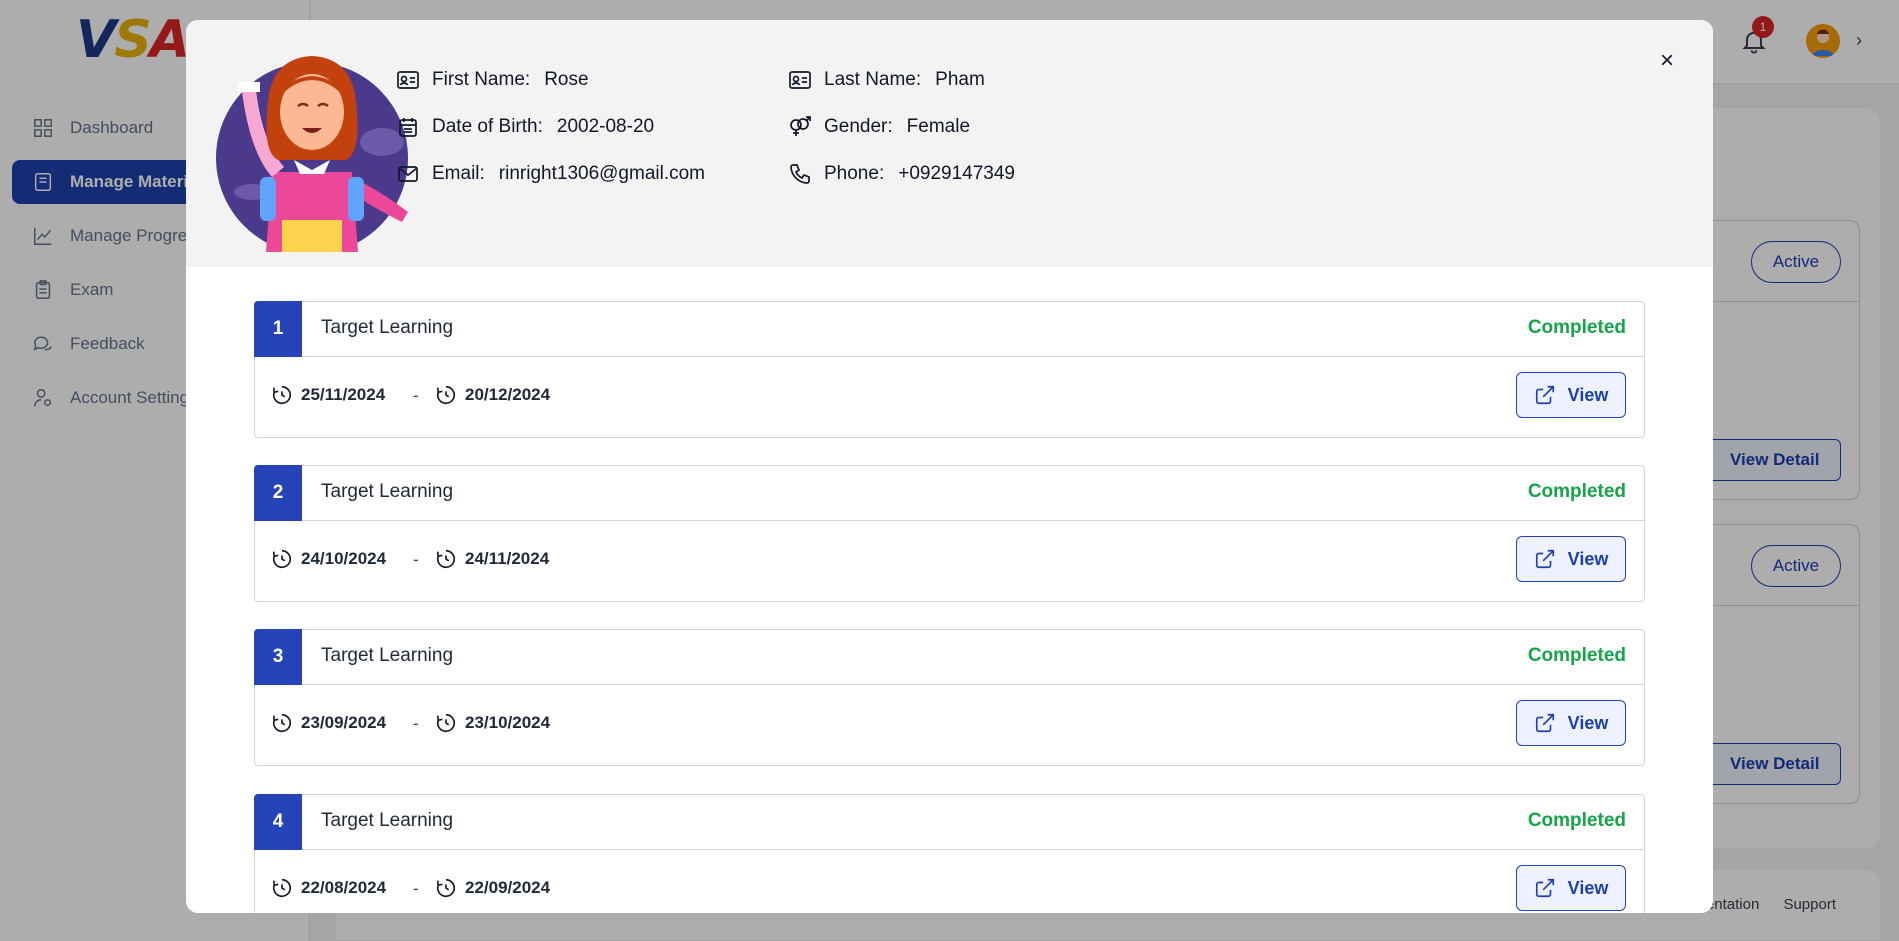 Image resolution: width=1899 pixels, height=941 pixels. What do you see at coordinates (566, 79) in the screenshot?
I see `first-name-value: Rose` at bounding box center [566, 79].